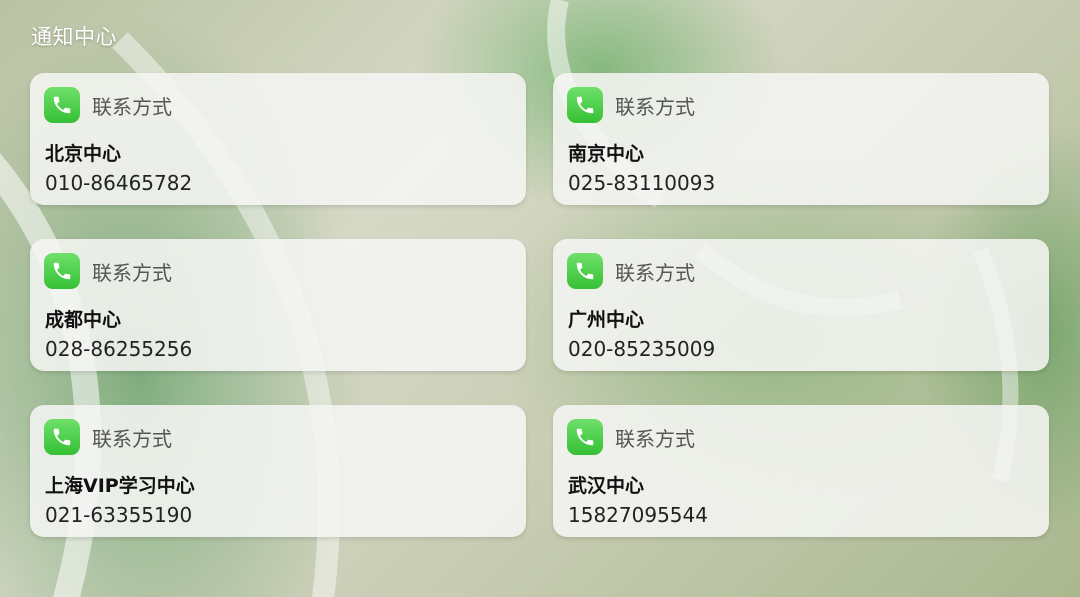 The width and height of the screenshot is (1080, 597). Describe the element at coordinates (606, 320) in the screenshot. I see `center-name: 广州中心` at that location.